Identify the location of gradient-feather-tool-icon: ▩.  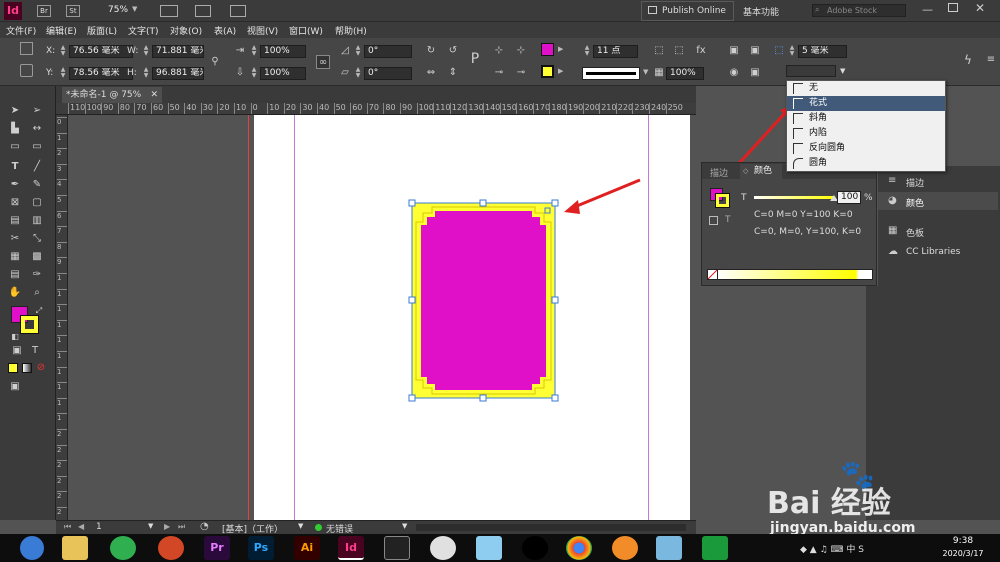
(37, 257).